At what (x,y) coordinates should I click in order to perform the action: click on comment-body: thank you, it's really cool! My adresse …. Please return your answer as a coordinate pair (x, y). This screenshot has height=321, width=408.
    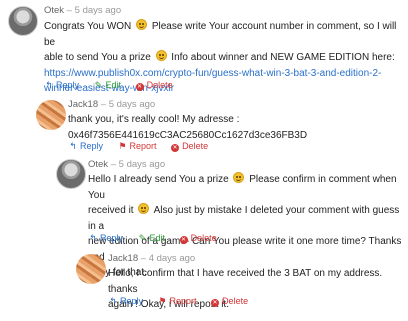
    Looking at the image, I should click on (233, 127).